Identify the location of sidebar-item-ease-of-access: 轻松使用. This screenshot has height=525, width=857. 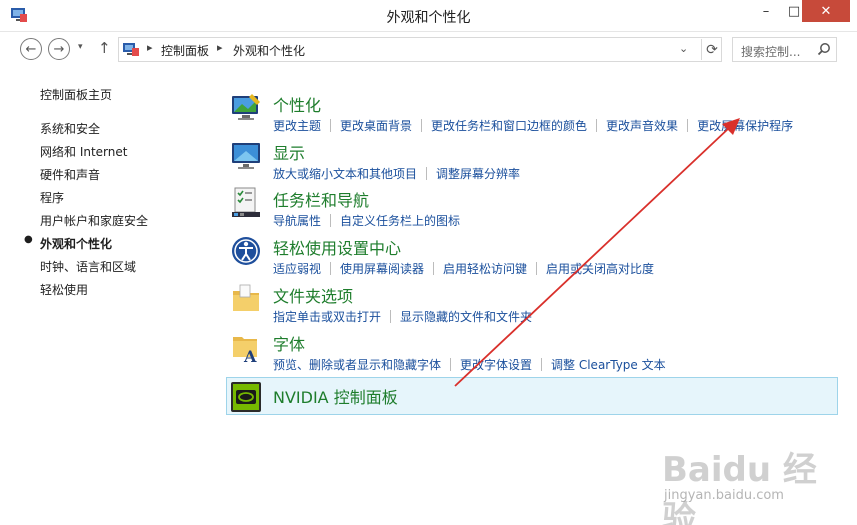
(64, 289).